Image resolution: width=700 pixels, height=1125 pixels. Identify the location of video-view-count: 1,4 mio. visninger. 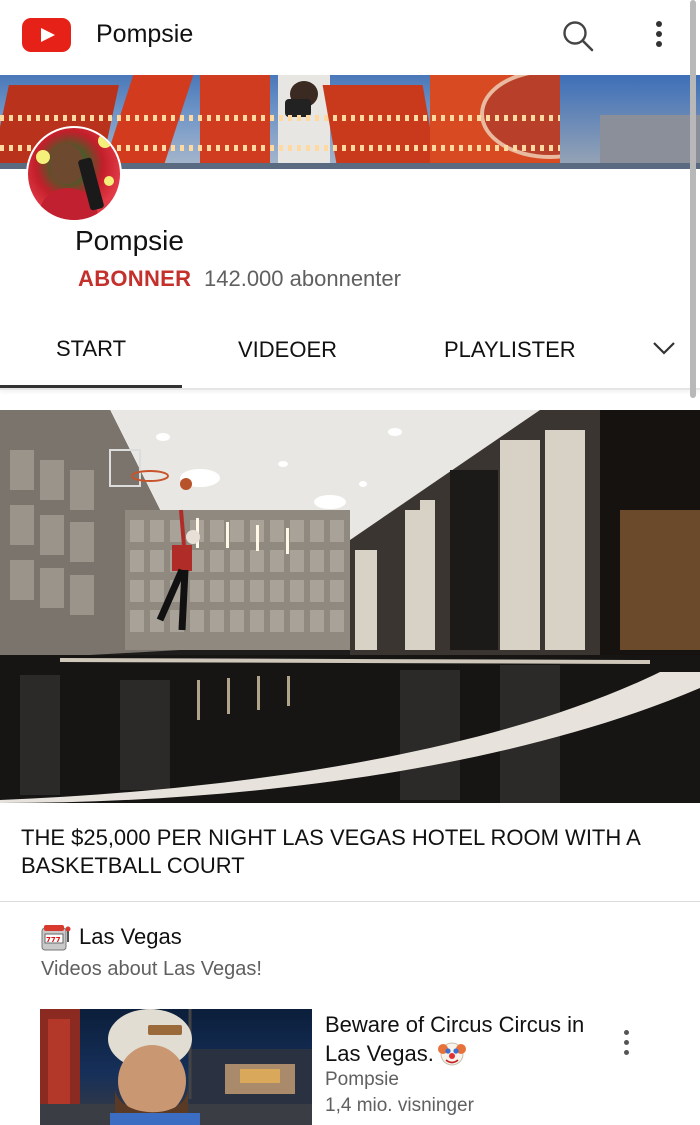
(399, 1105).